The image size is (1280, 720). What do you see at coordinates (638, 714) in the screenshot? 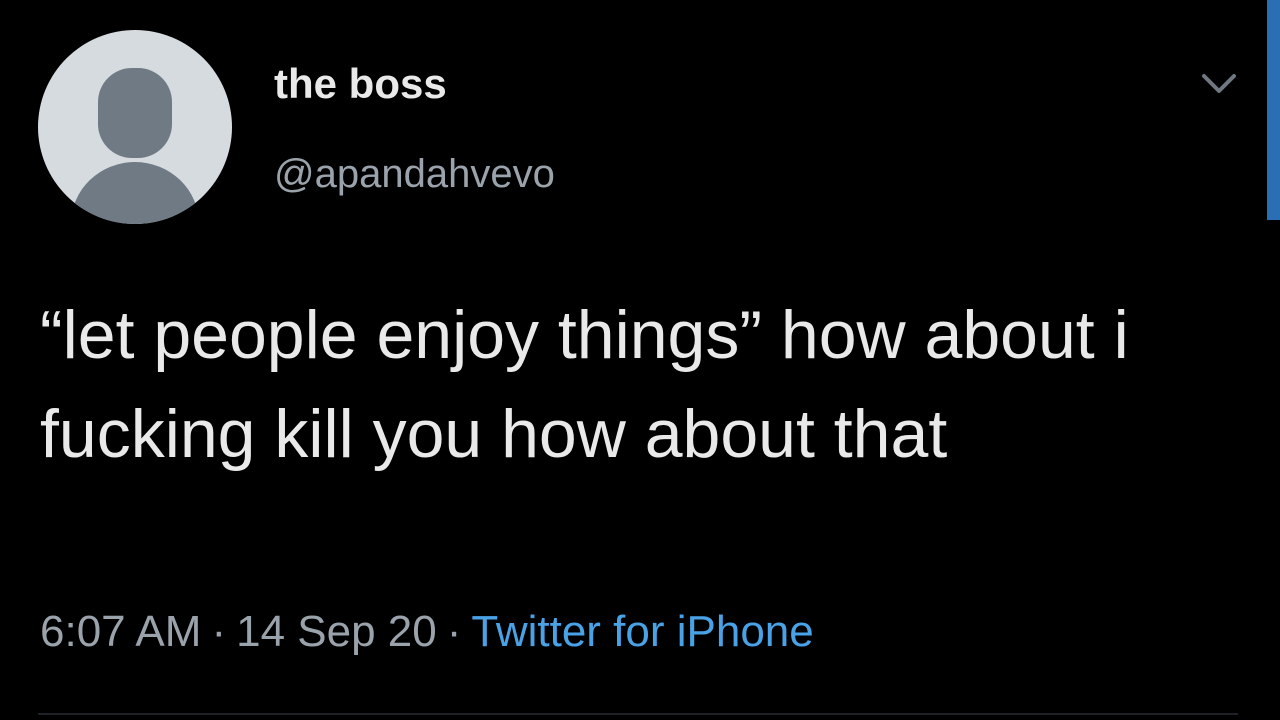
I see `divider` at bounding box center [638, 714].